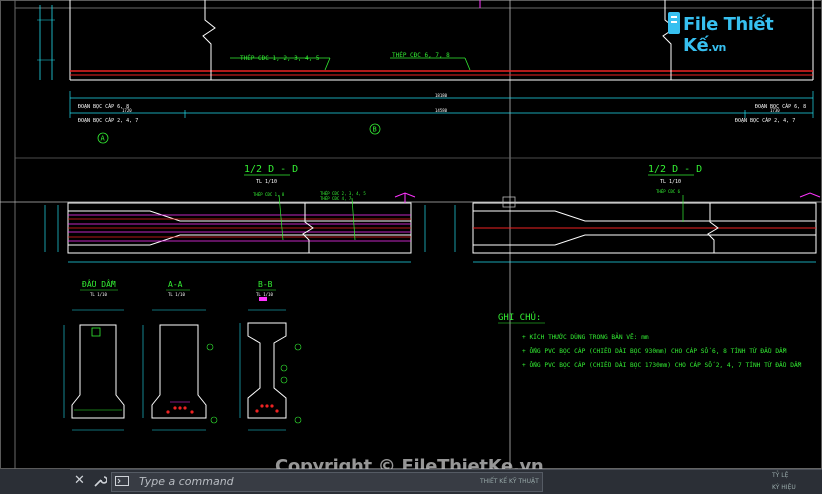 This screenshot has width=822, height=494. Describe the element at coordinates (265, 284) in the screenshot. I see `cross-section-title-3: B-B` at that location.